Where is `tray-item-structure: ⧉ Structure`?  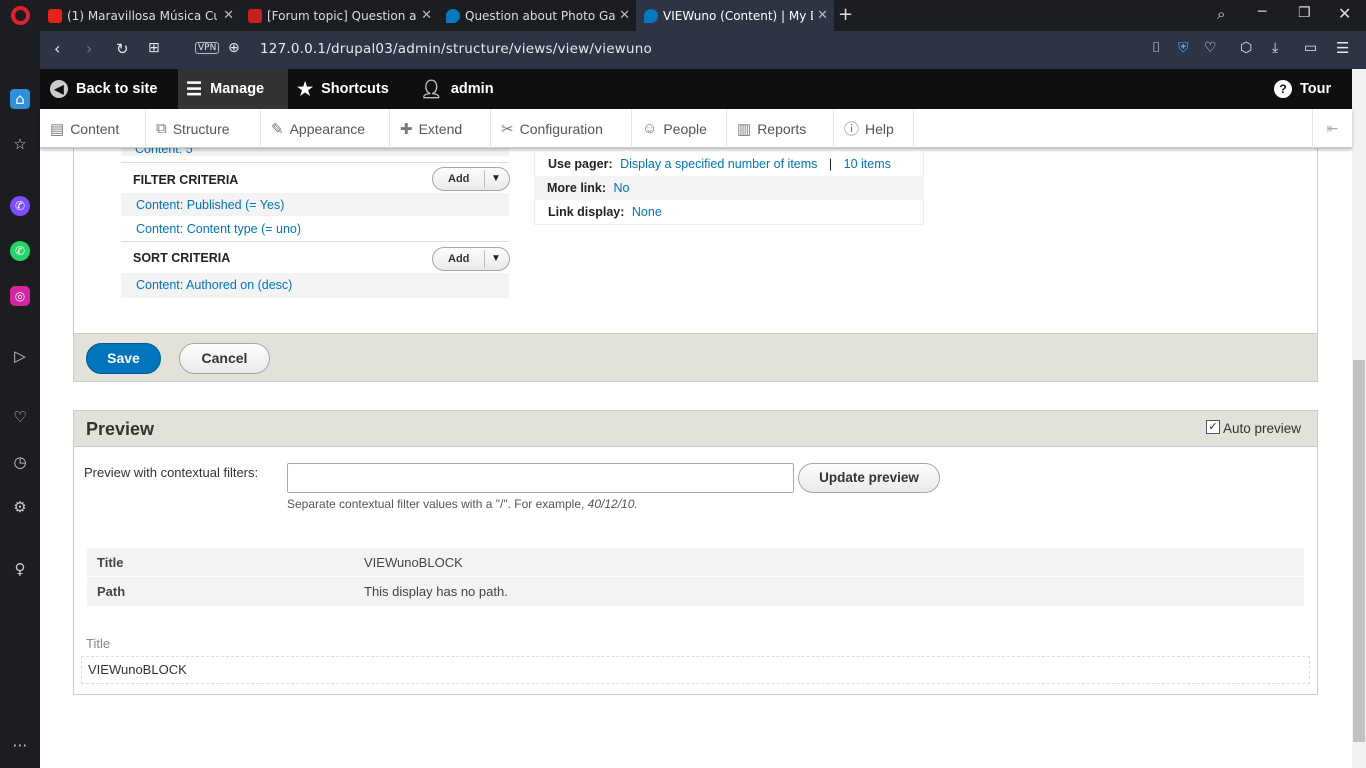 tray-item-structure: ⧉ Structure is located at coordinates (203, 128).